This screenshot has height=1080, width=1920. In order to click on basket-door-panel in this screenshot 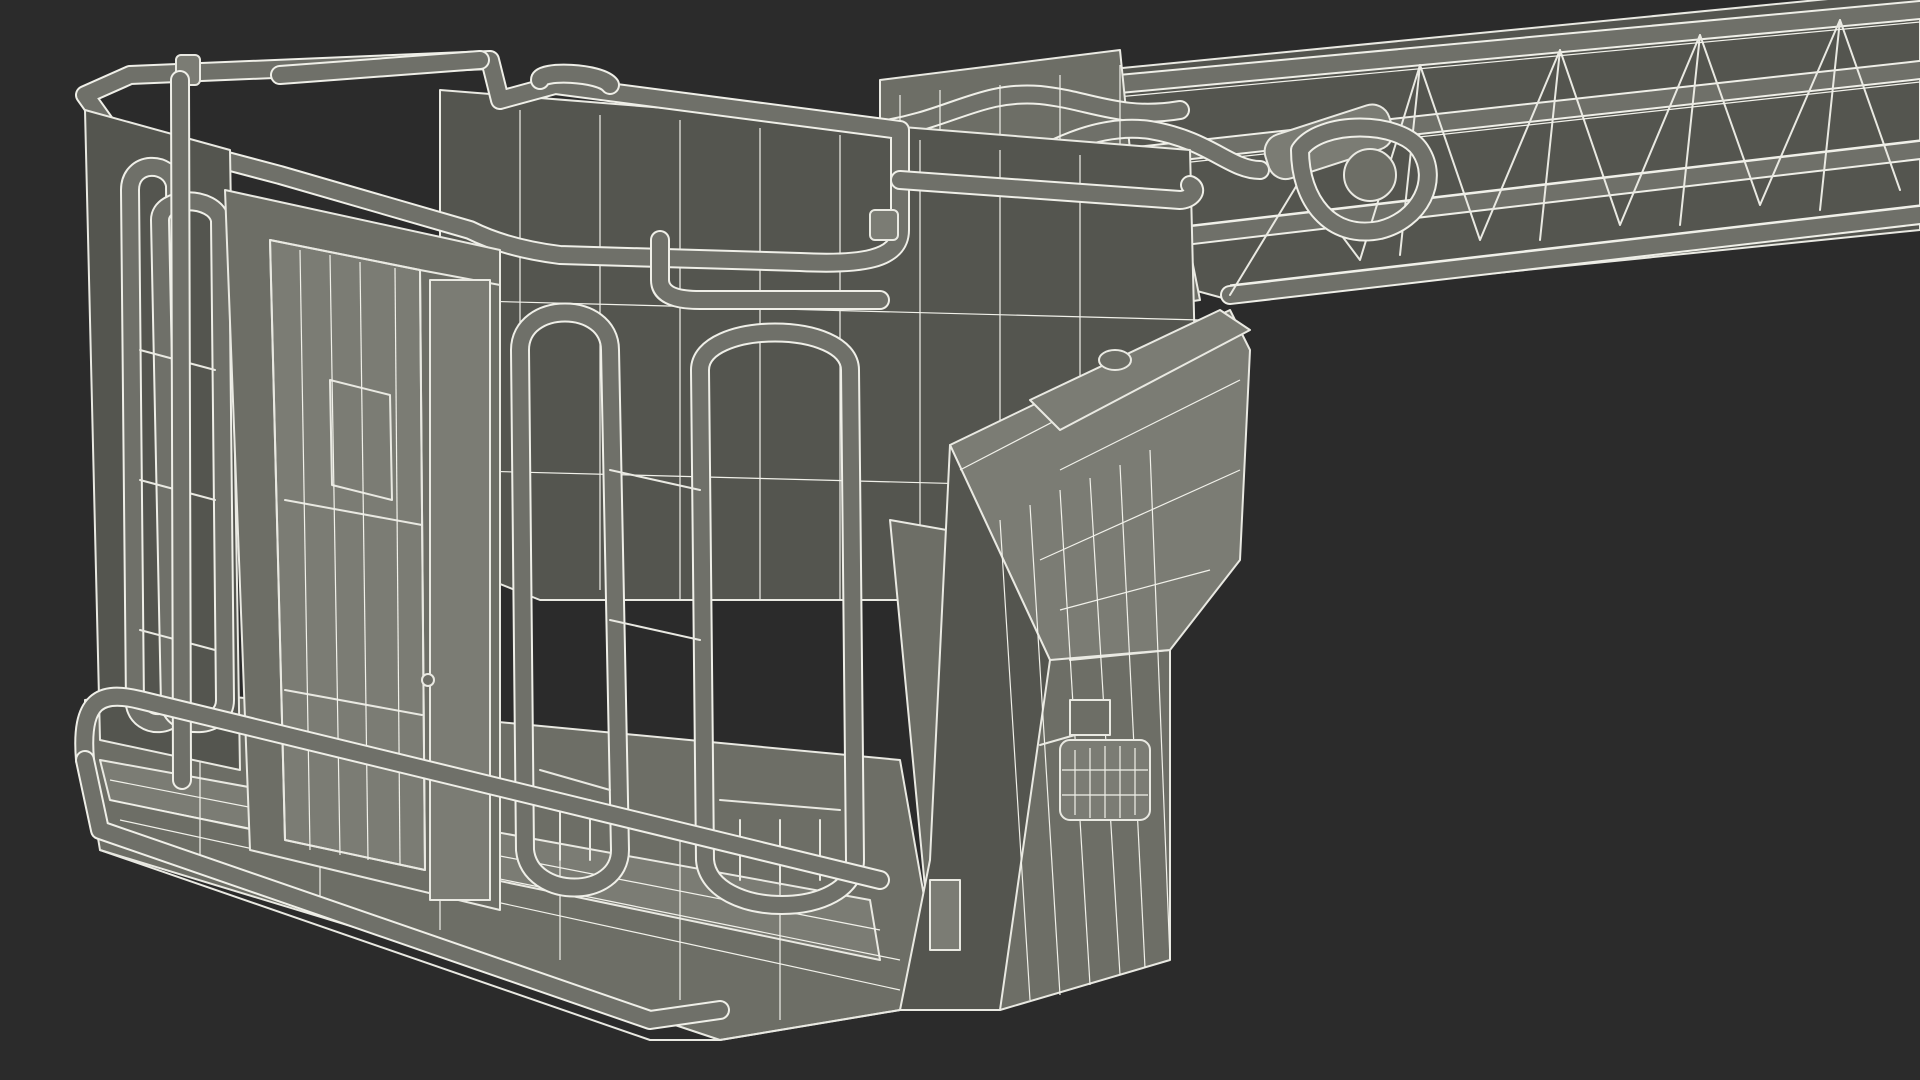, I will do `click(362, 550)`.